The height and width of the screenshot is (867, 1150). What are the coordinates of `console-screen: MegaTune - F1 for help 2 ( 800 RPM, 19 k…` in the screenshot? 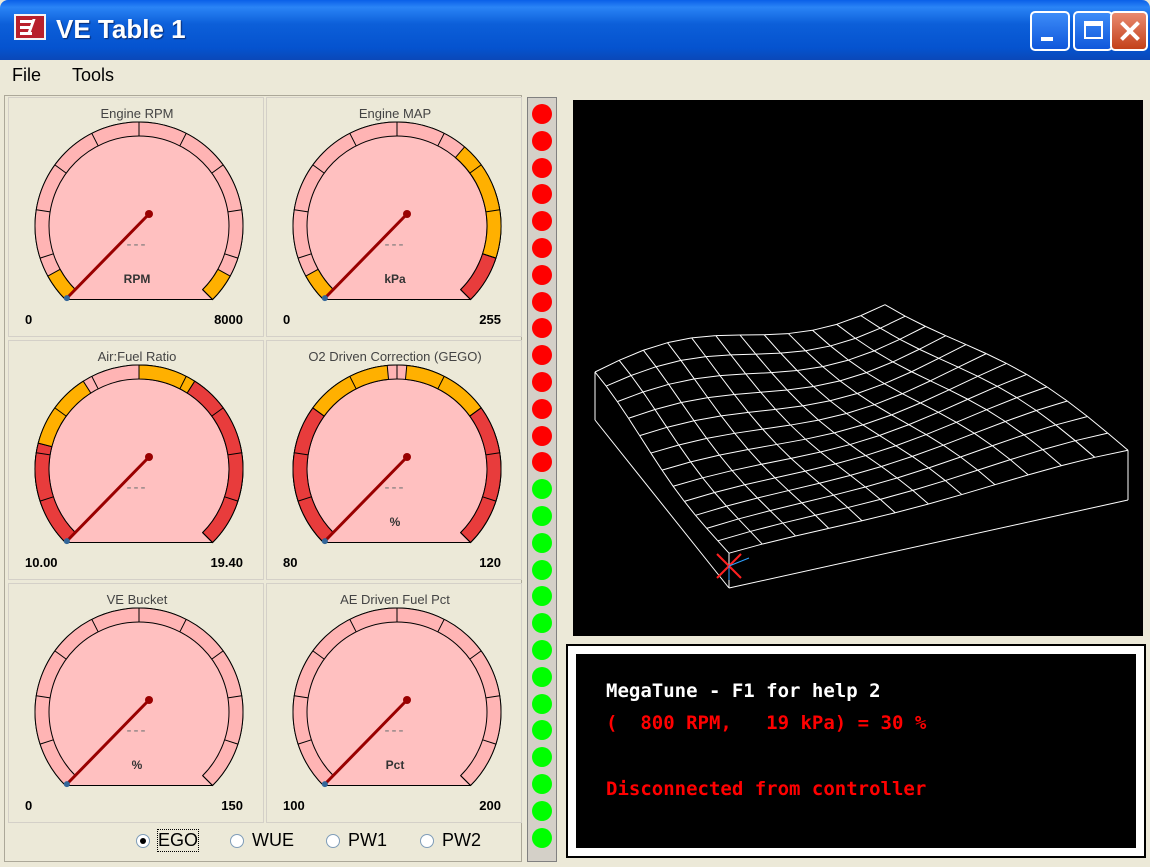 It's located at (856, 751).